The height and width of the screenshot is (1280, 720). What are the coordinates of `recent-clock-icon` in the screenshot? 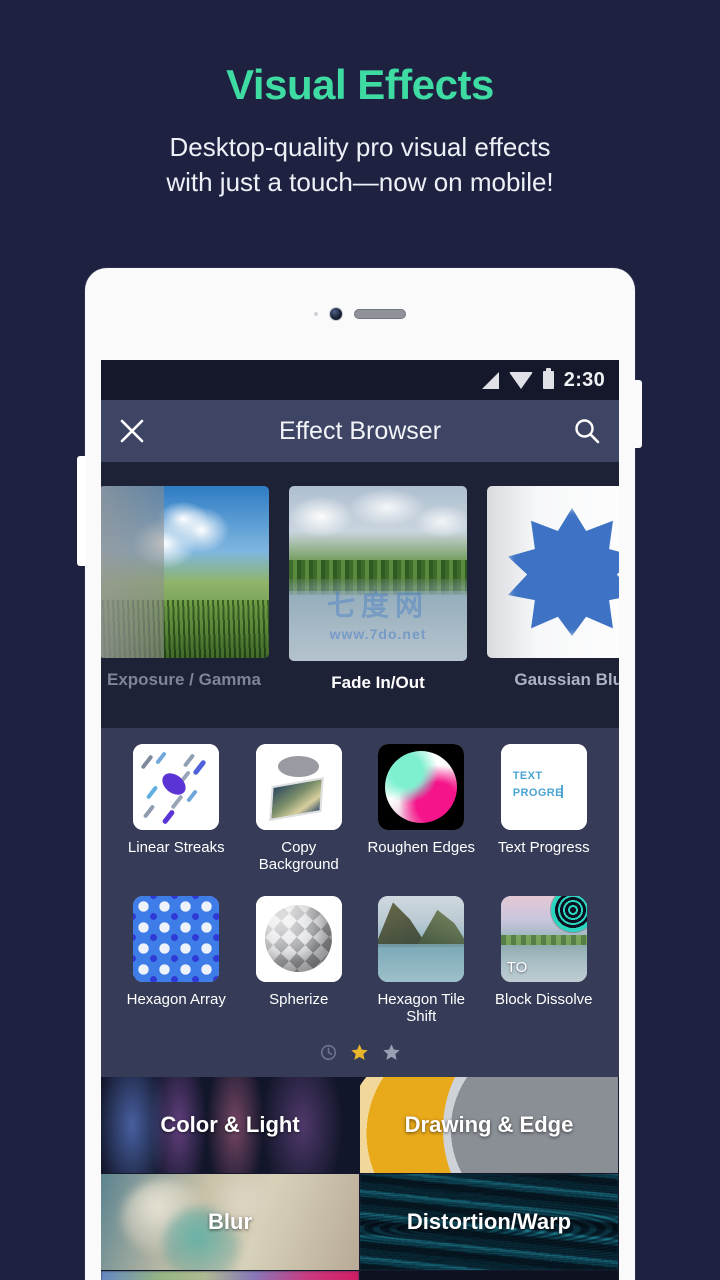 It's located at (328, 1055).